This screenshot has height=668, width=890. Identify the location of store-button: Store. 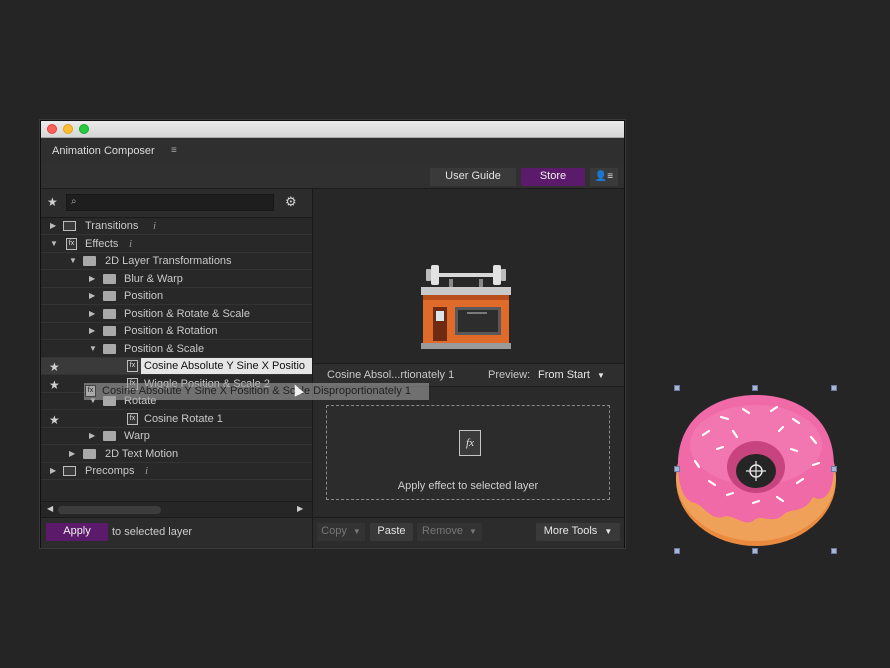
(553, 177).